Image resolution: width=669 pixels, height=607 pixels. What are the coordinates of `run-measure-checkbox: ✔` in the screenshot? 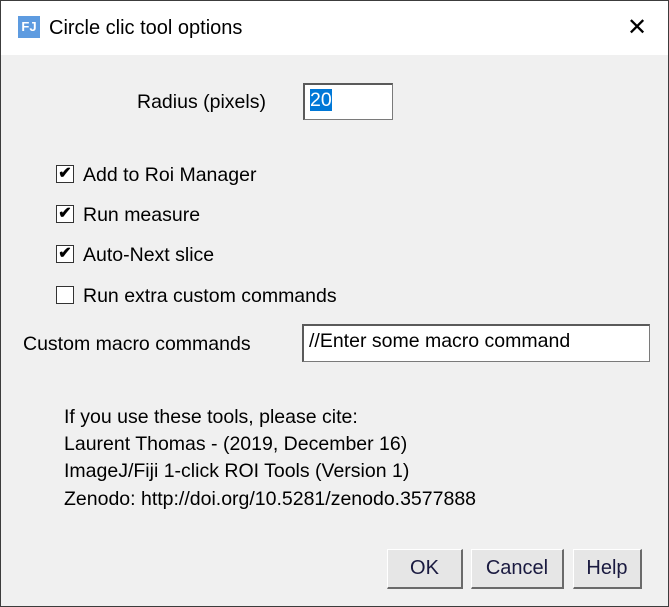 It's located at (65, 214).